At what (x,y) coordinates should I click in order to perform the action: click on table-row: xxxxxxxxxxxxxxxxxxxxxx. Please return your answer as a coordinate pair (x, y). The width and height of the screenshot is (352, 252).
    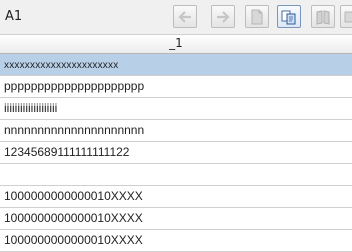
    Looking at the image, I should click on (176, 65).